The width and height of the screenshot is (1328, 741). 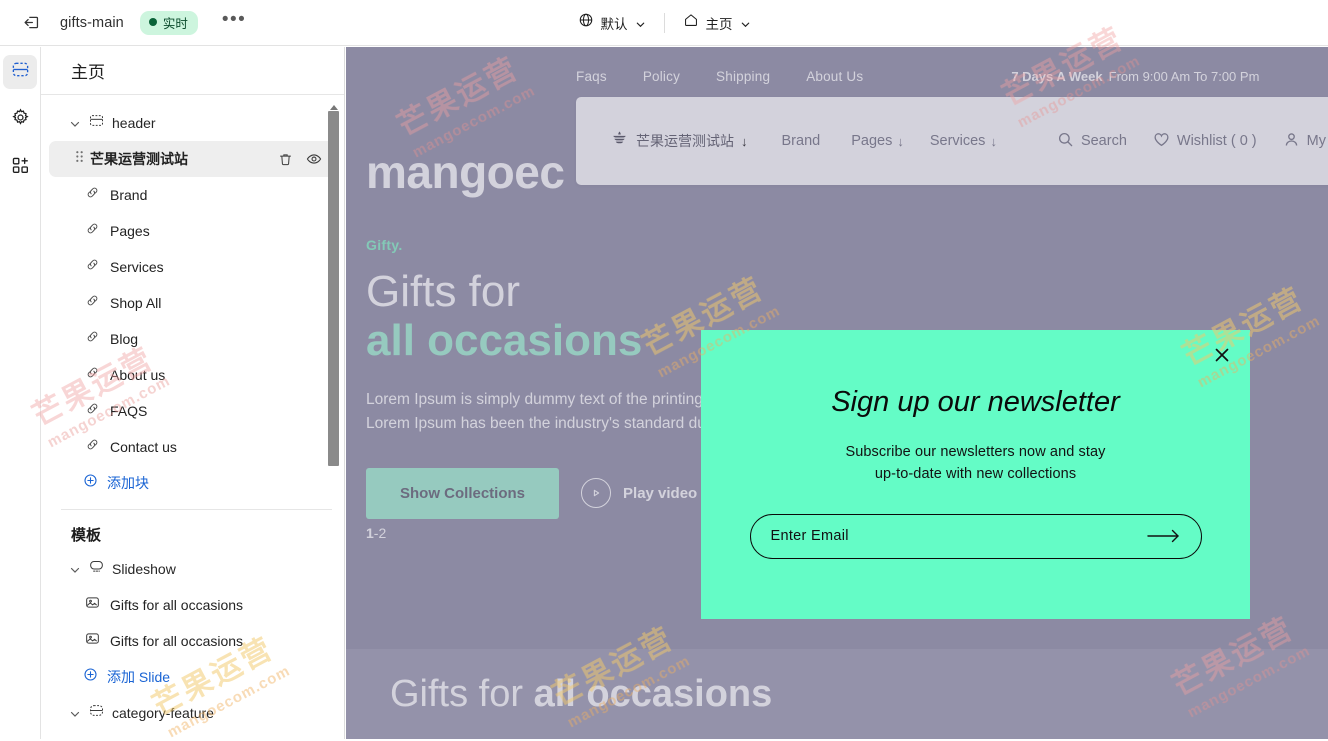 What do you see at coordinates (660, 493) in the screenshot?
I see `play-video-label: Play video` at bounding box center [660, 493].